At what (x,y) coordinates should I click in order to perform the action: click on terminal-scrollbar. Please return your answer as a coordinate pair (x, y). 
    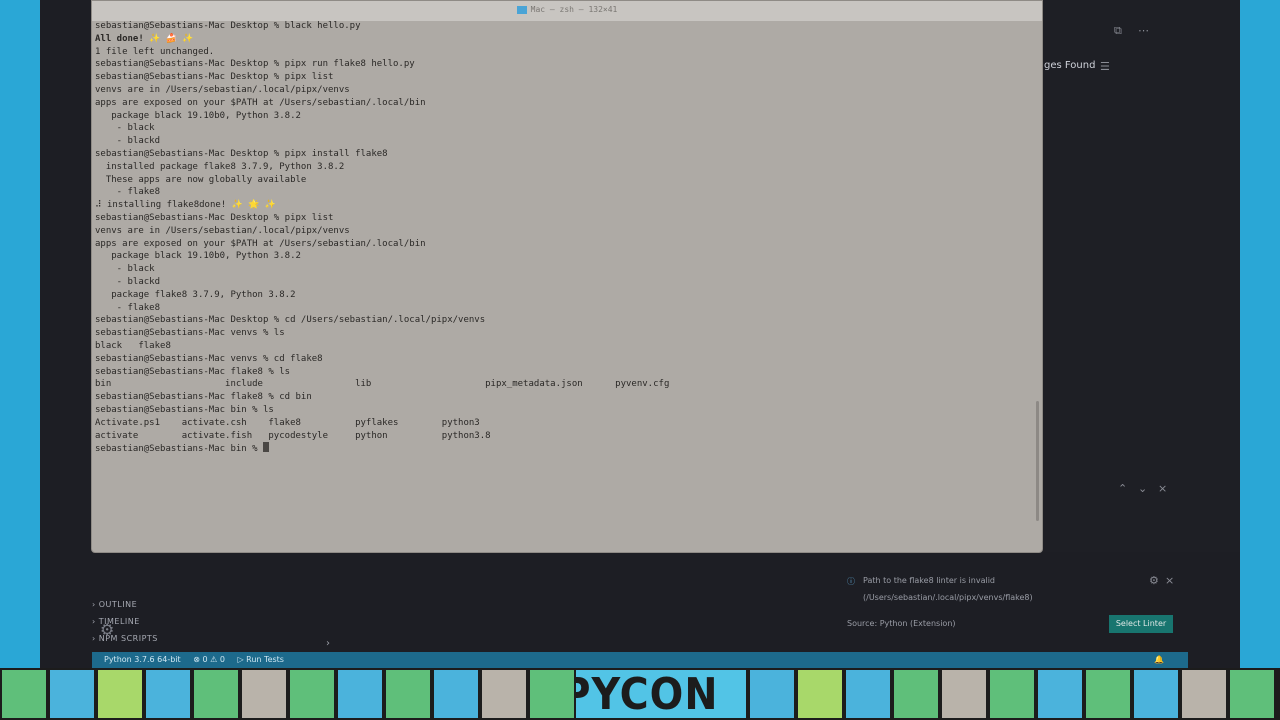
    Looking at the image, I should click on (1037, 461).